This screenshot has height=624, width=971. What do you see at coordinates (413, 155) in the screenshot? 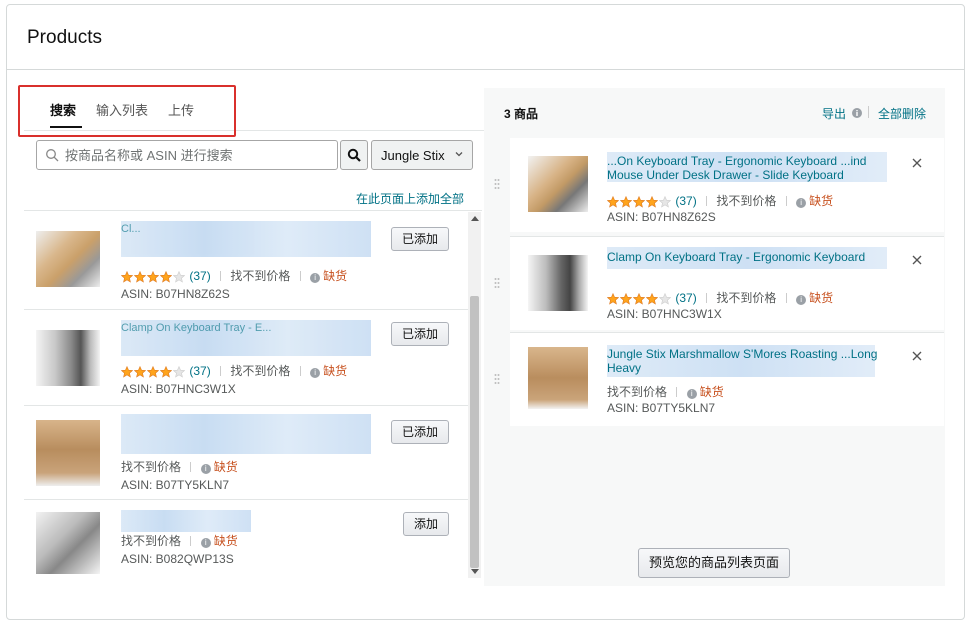
I see `brand-select-value: Jungle Stix` at bounding box center [413, 155].